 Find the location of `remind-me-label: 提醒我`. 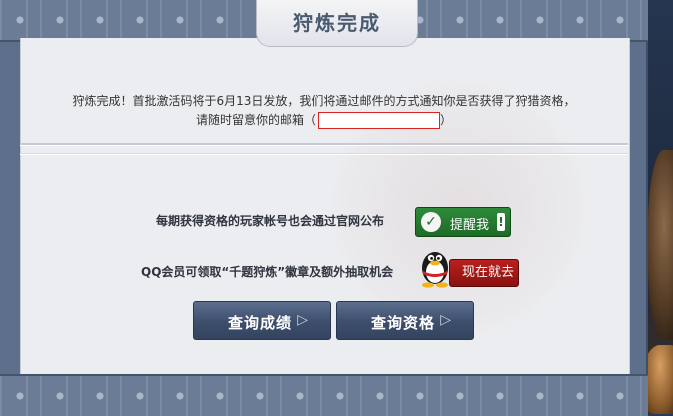

remind-me-label: 提醒我 is located at coordinates (470, 225).